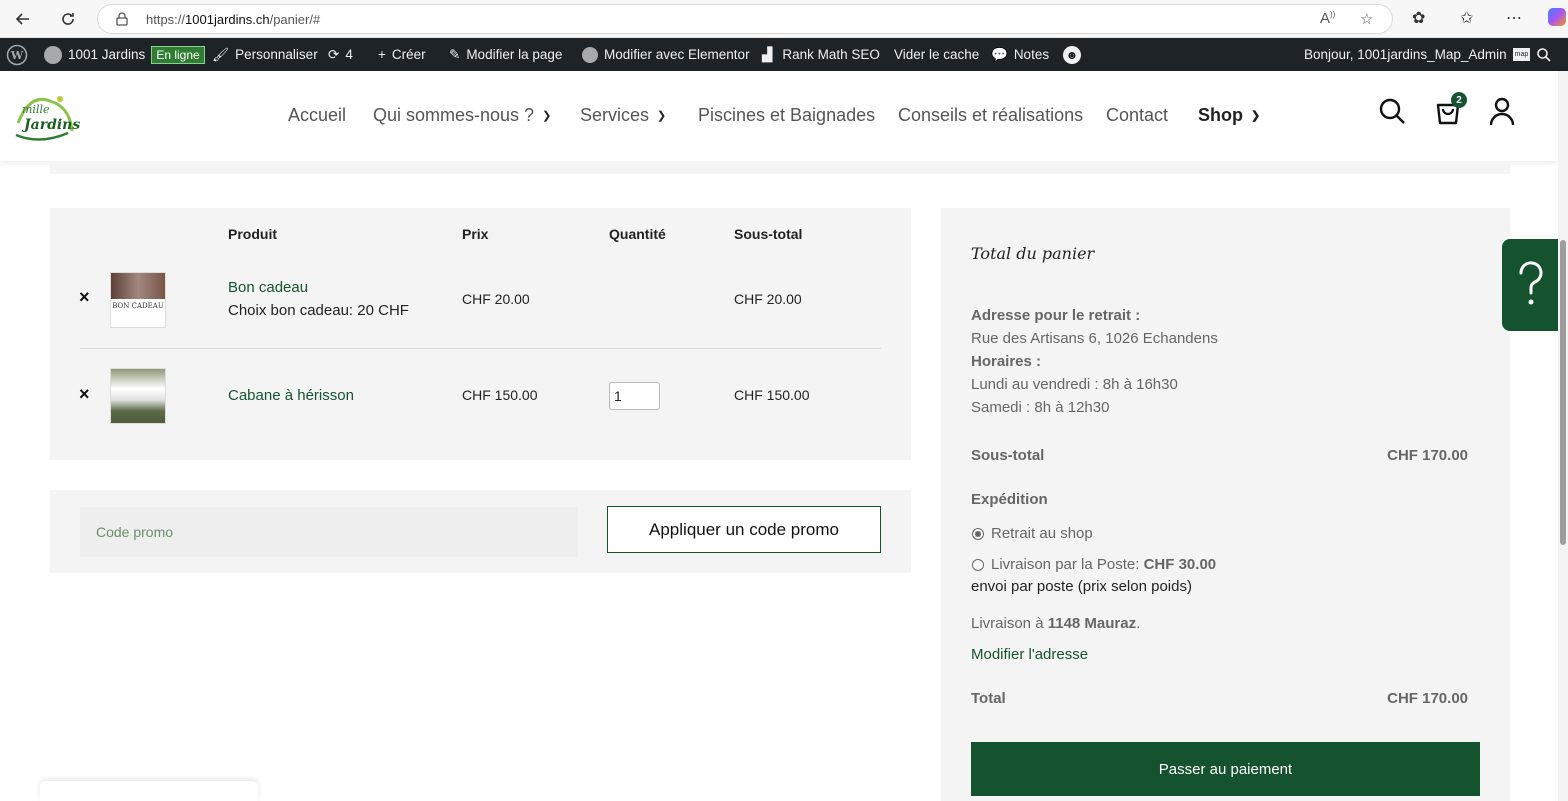 The width and height of the screenshot is (1568, 801). Describe the element at coordinates (1563, 392) in the screenshot. I see `scrollbar-thumb` at that location.